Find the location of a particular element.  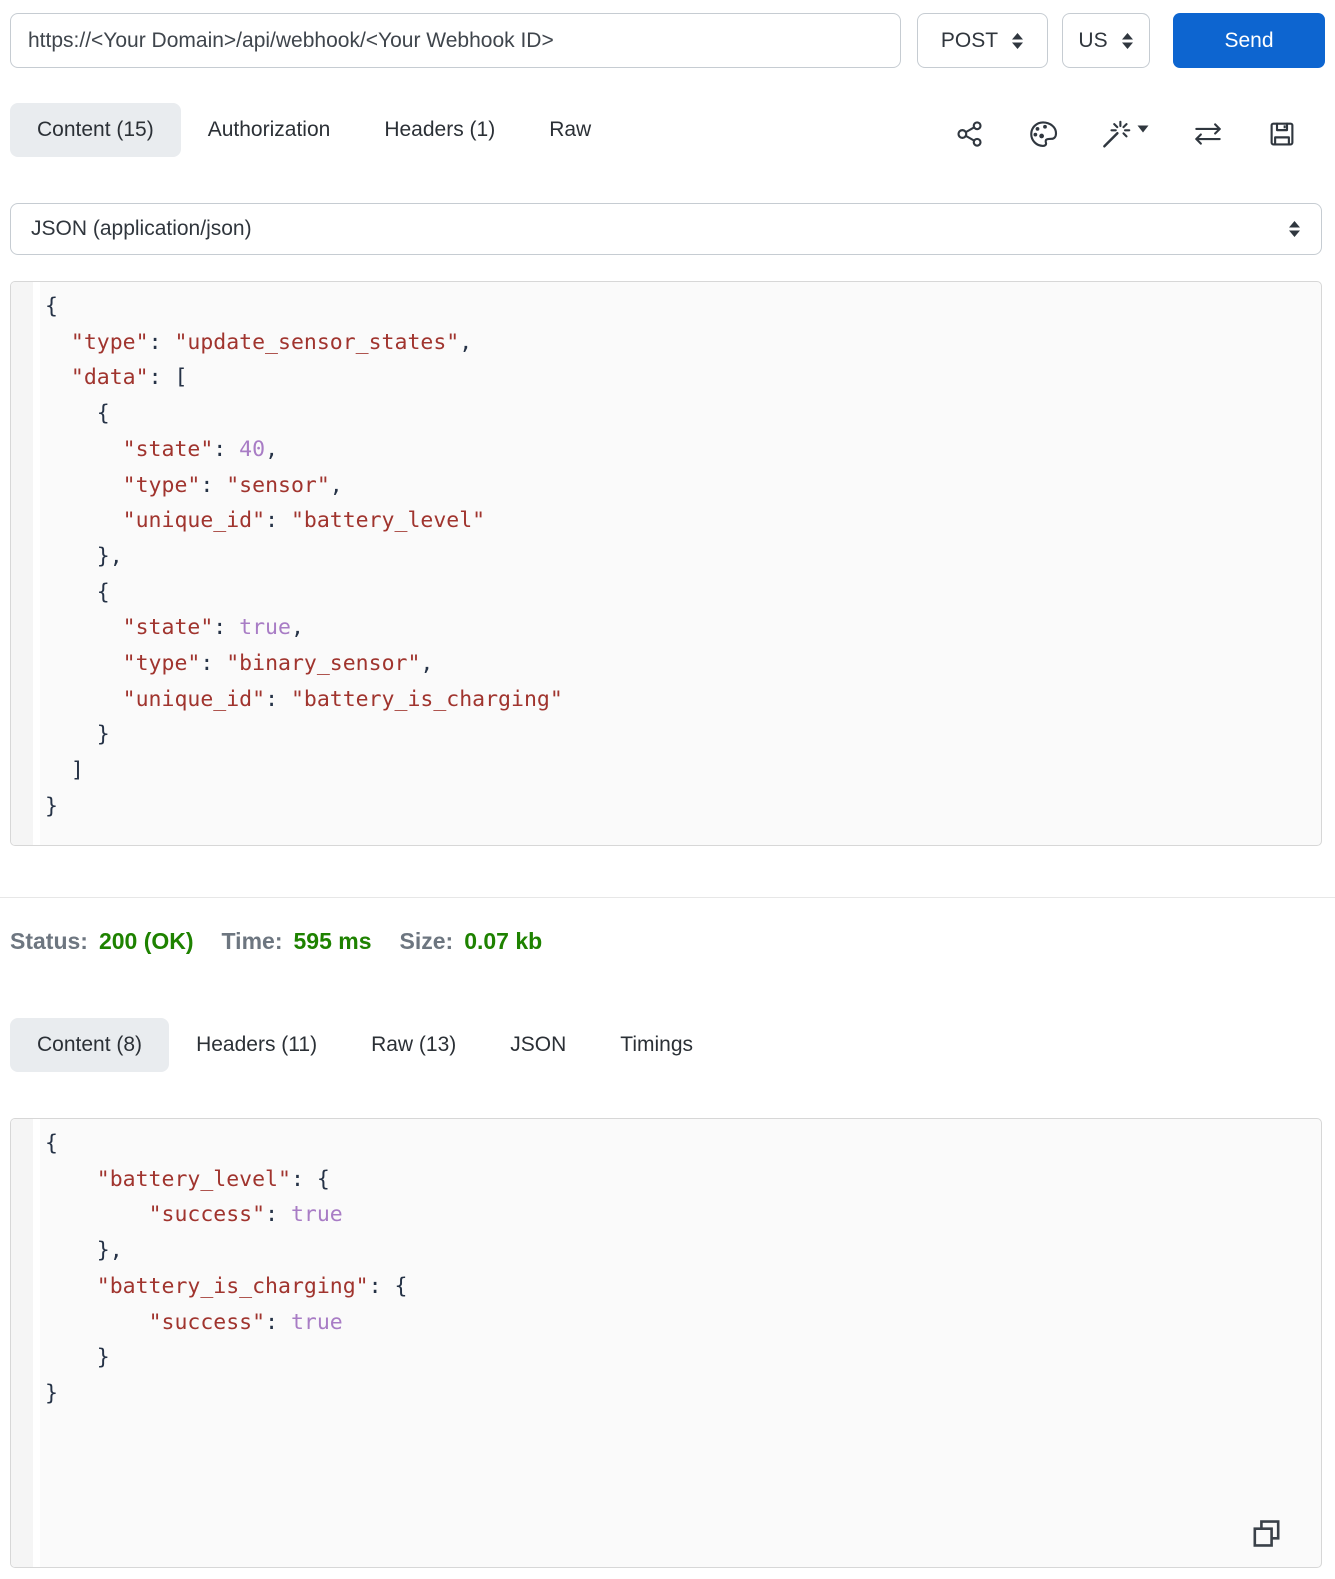

body-type-select-value: JSON (application/json) is located at coordinates (141, 228).